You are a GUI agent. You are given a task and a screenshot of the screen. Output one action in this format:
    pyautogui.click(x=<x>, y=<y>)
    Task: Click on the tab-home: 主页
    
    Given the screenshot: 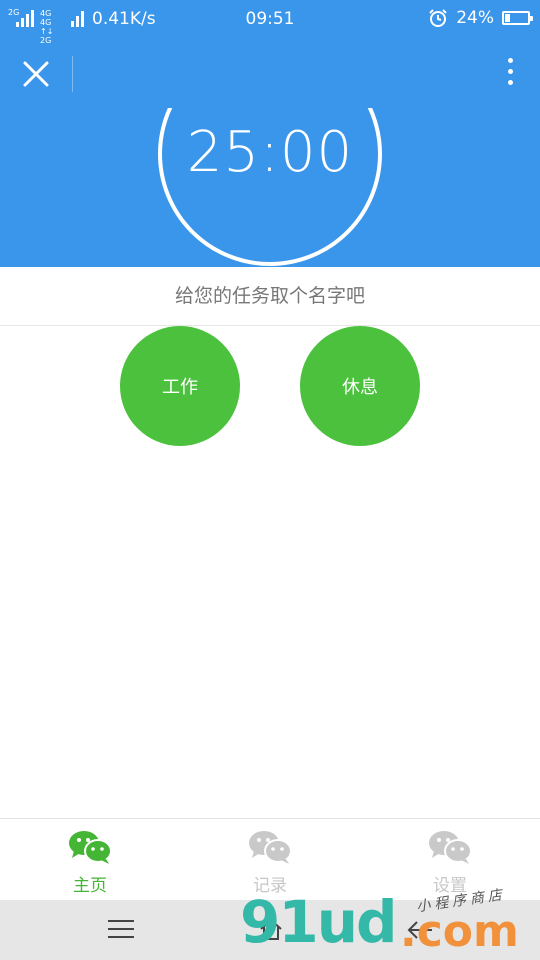 What is the action you would take?
    pyautogui.click(x=90, y=860)
    